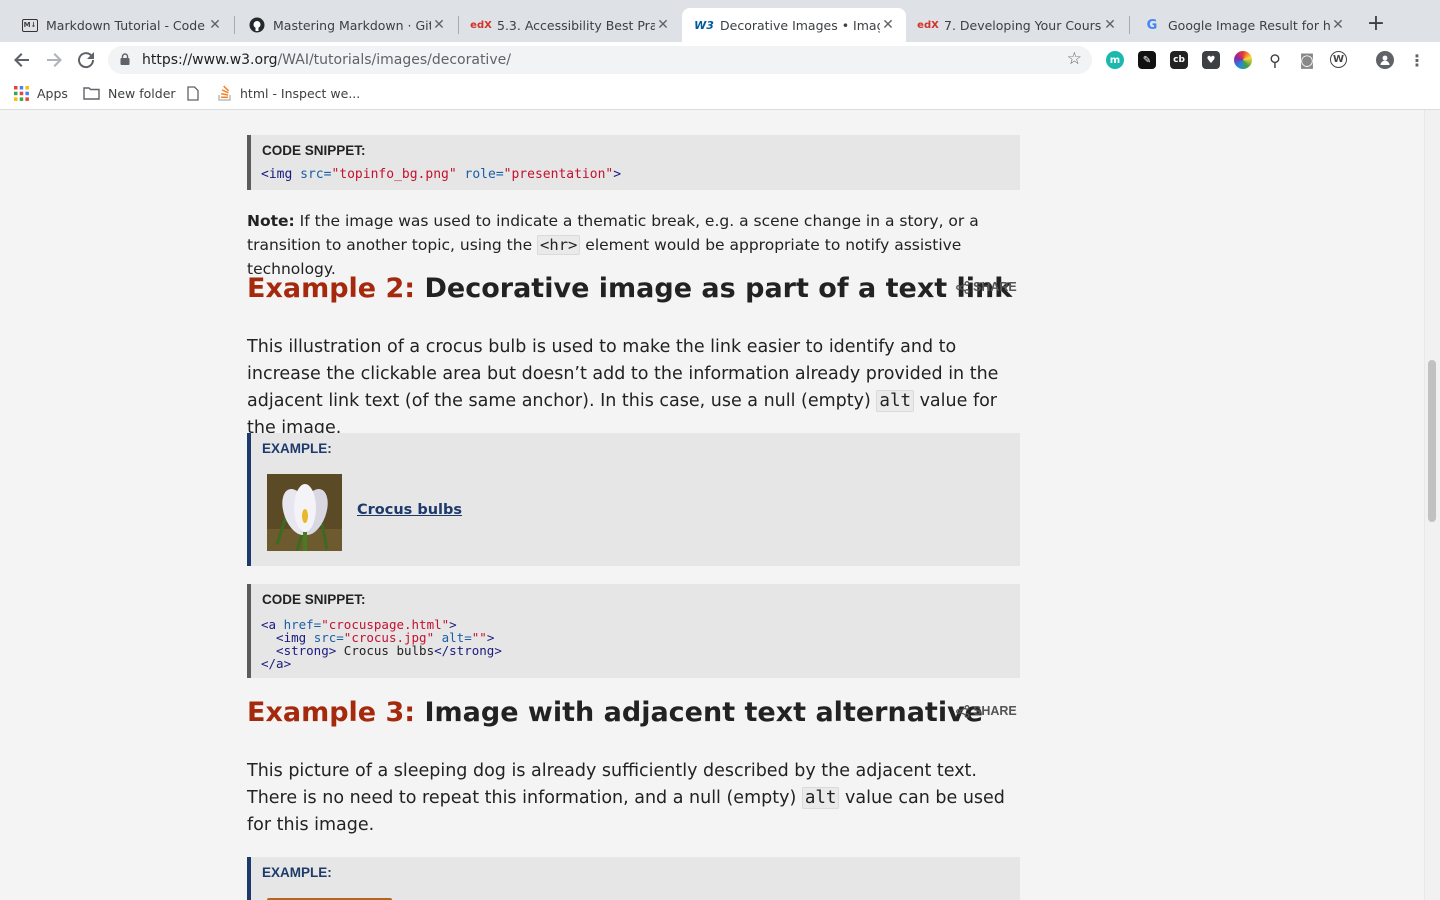 This screenshot has width=1440, height=900. Describe the element at coordinates (633, 878) in the screenshot. I see `example-3-box: EXAMPLE:` at that location.